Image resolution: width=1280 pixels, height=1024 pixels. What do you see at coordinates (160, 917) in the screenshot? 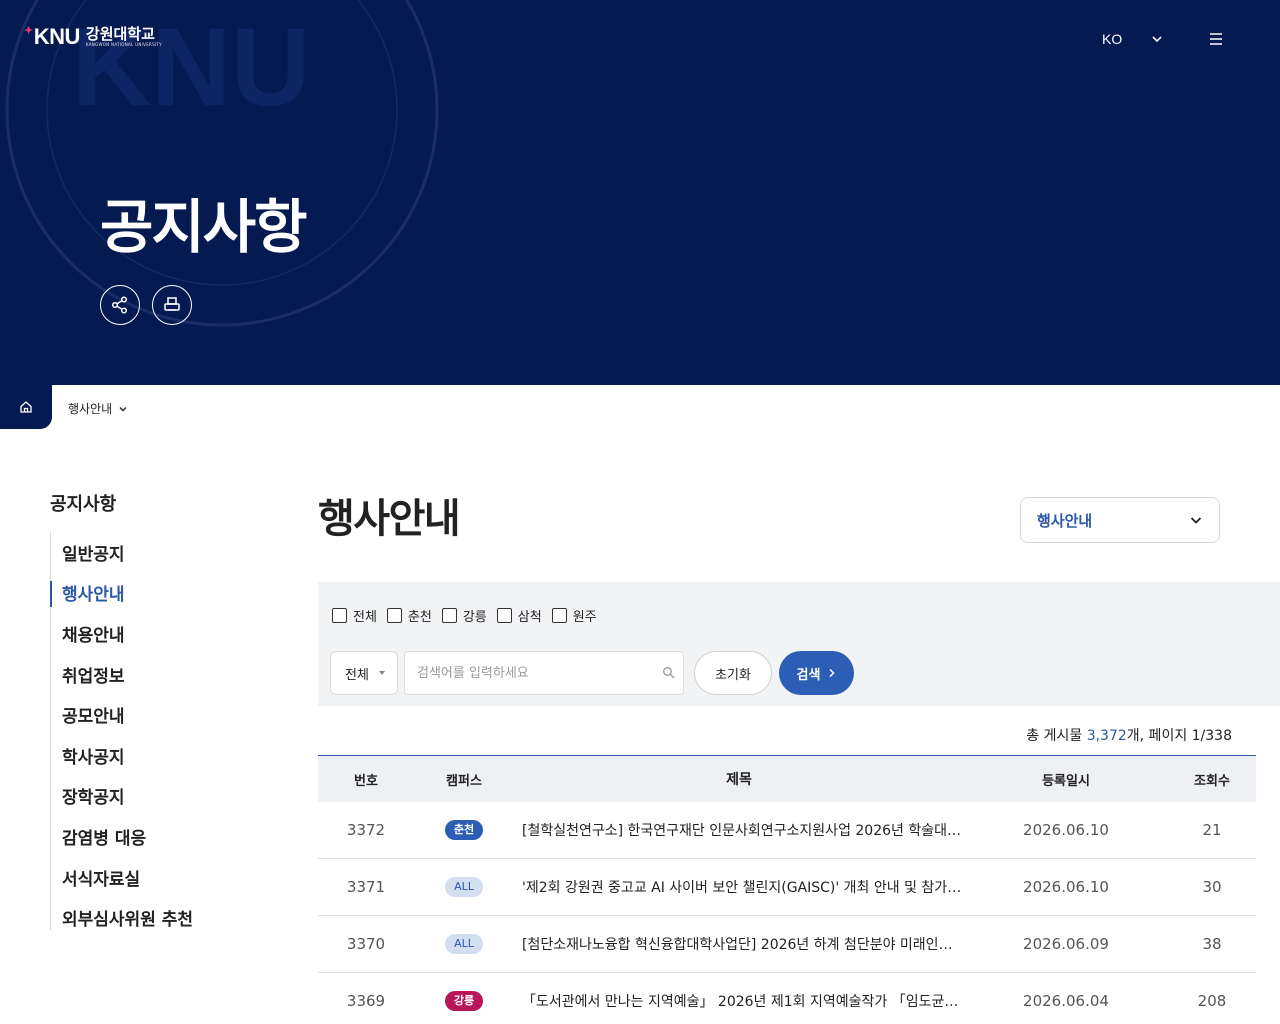
I see `sidebar-item-reviewers: 외부심사위원 추천` at bounding box center [160, 917].